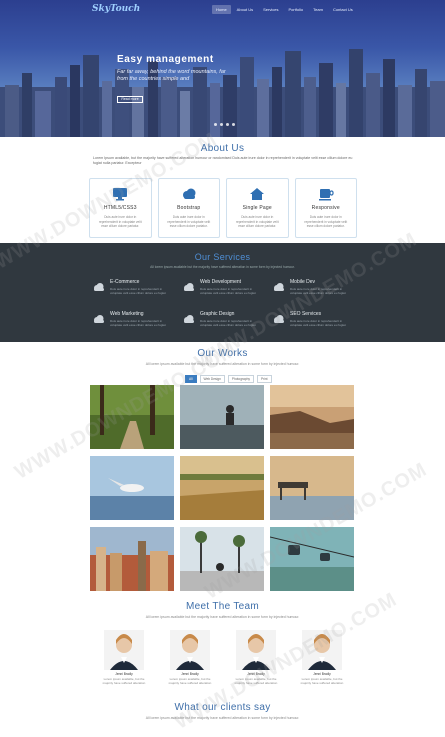 The height and width of the screenshot is (737, 445). I want to click on pier-sunset-image, so click(312, 488).